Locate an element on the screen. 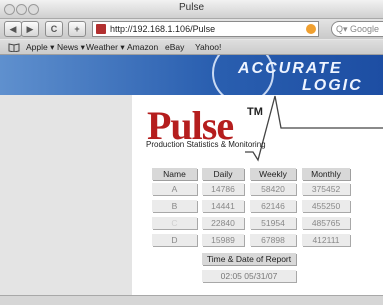 The width and height of the screenshot is (383, 305). row-c-name: C is located at coordinates (174, 223).